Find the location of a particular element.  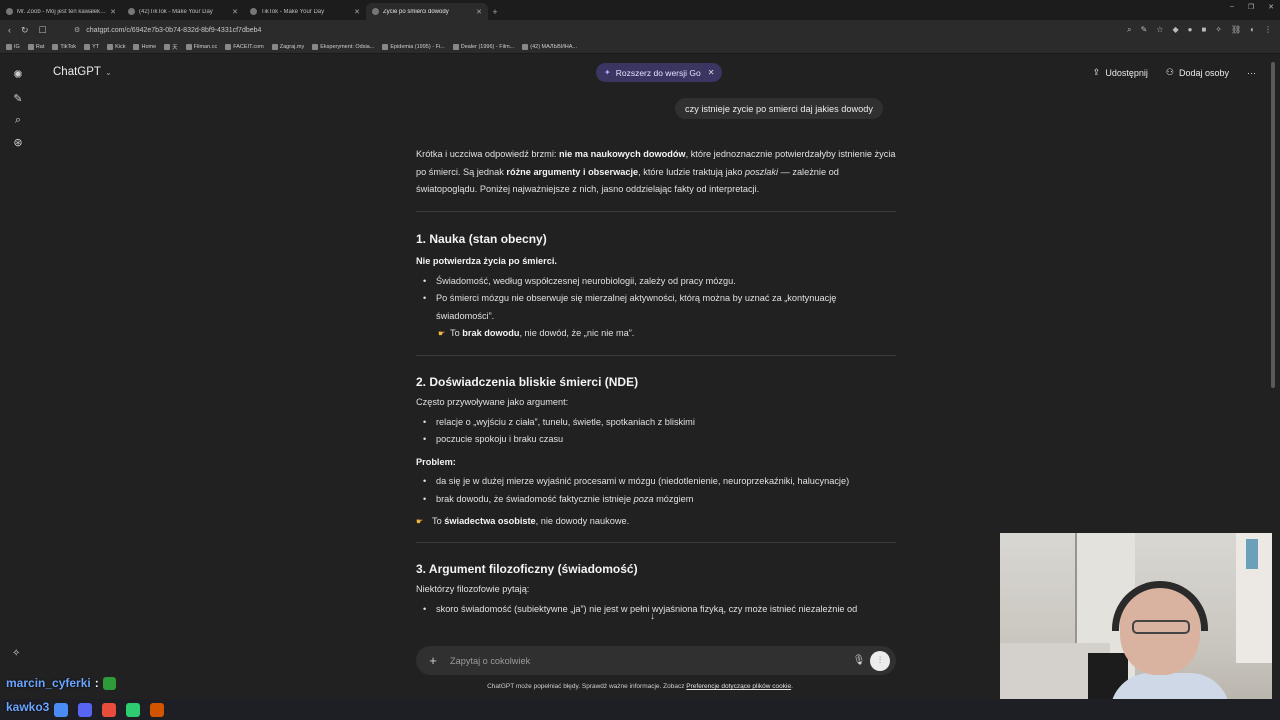

window-controls: – ❐ ✕ is located at coordinates (1252, 7).